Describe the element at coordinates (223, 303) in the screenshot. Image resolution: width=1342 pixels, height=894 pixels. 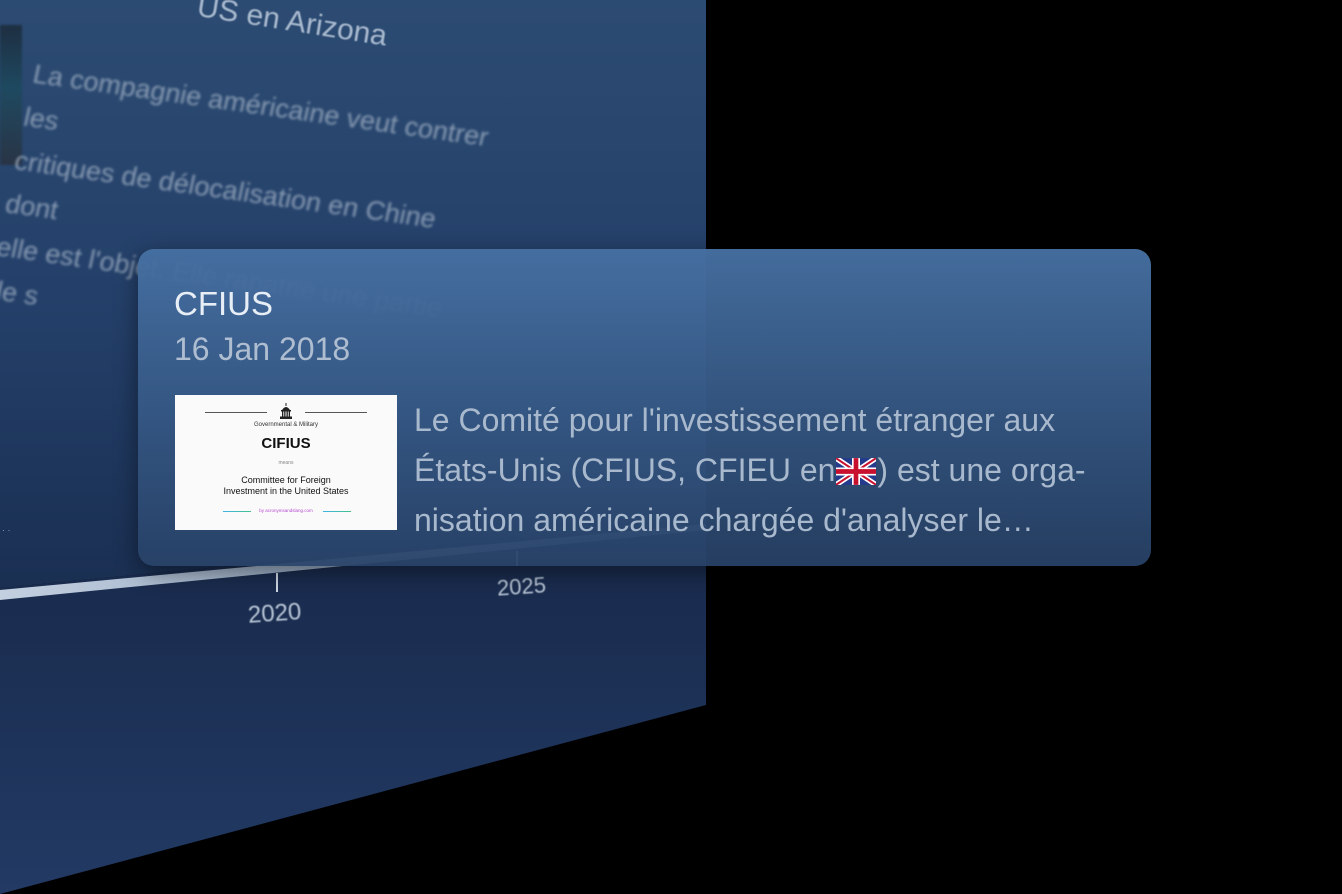
I see `event-title: CFIUS` at that location.